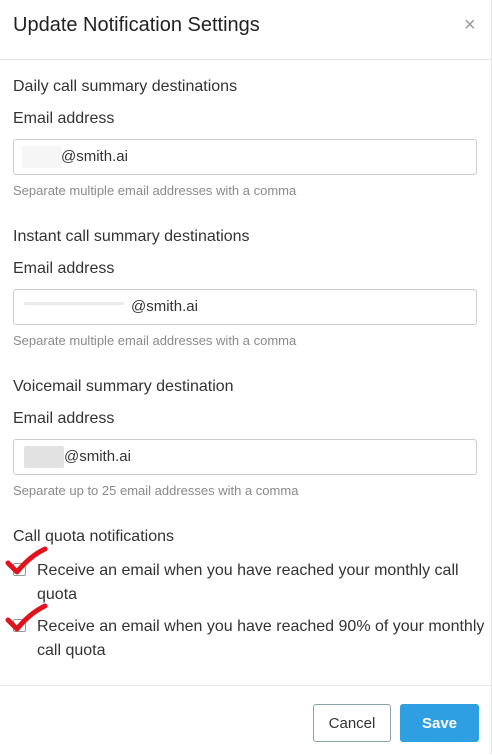 This screenshot has width=492, height=755. What do you see at coordinates (64, 418) in the screenshot?
I see `voicemail-email-label: Email address` at bounding box center [64, 418].